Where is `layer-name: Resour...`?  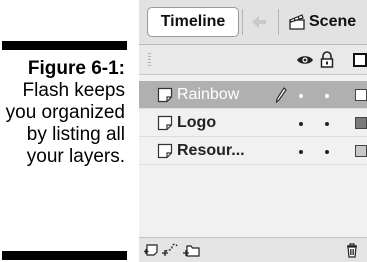
layer-name: Resour... is located at coordinates (211, 151).